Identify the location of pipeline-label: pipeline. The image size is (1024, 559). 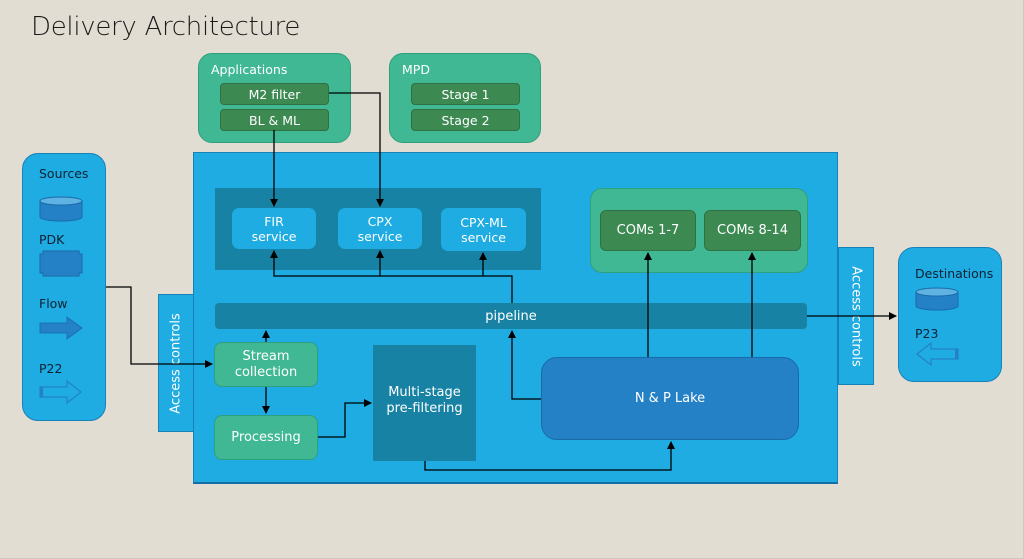
(511, 316).